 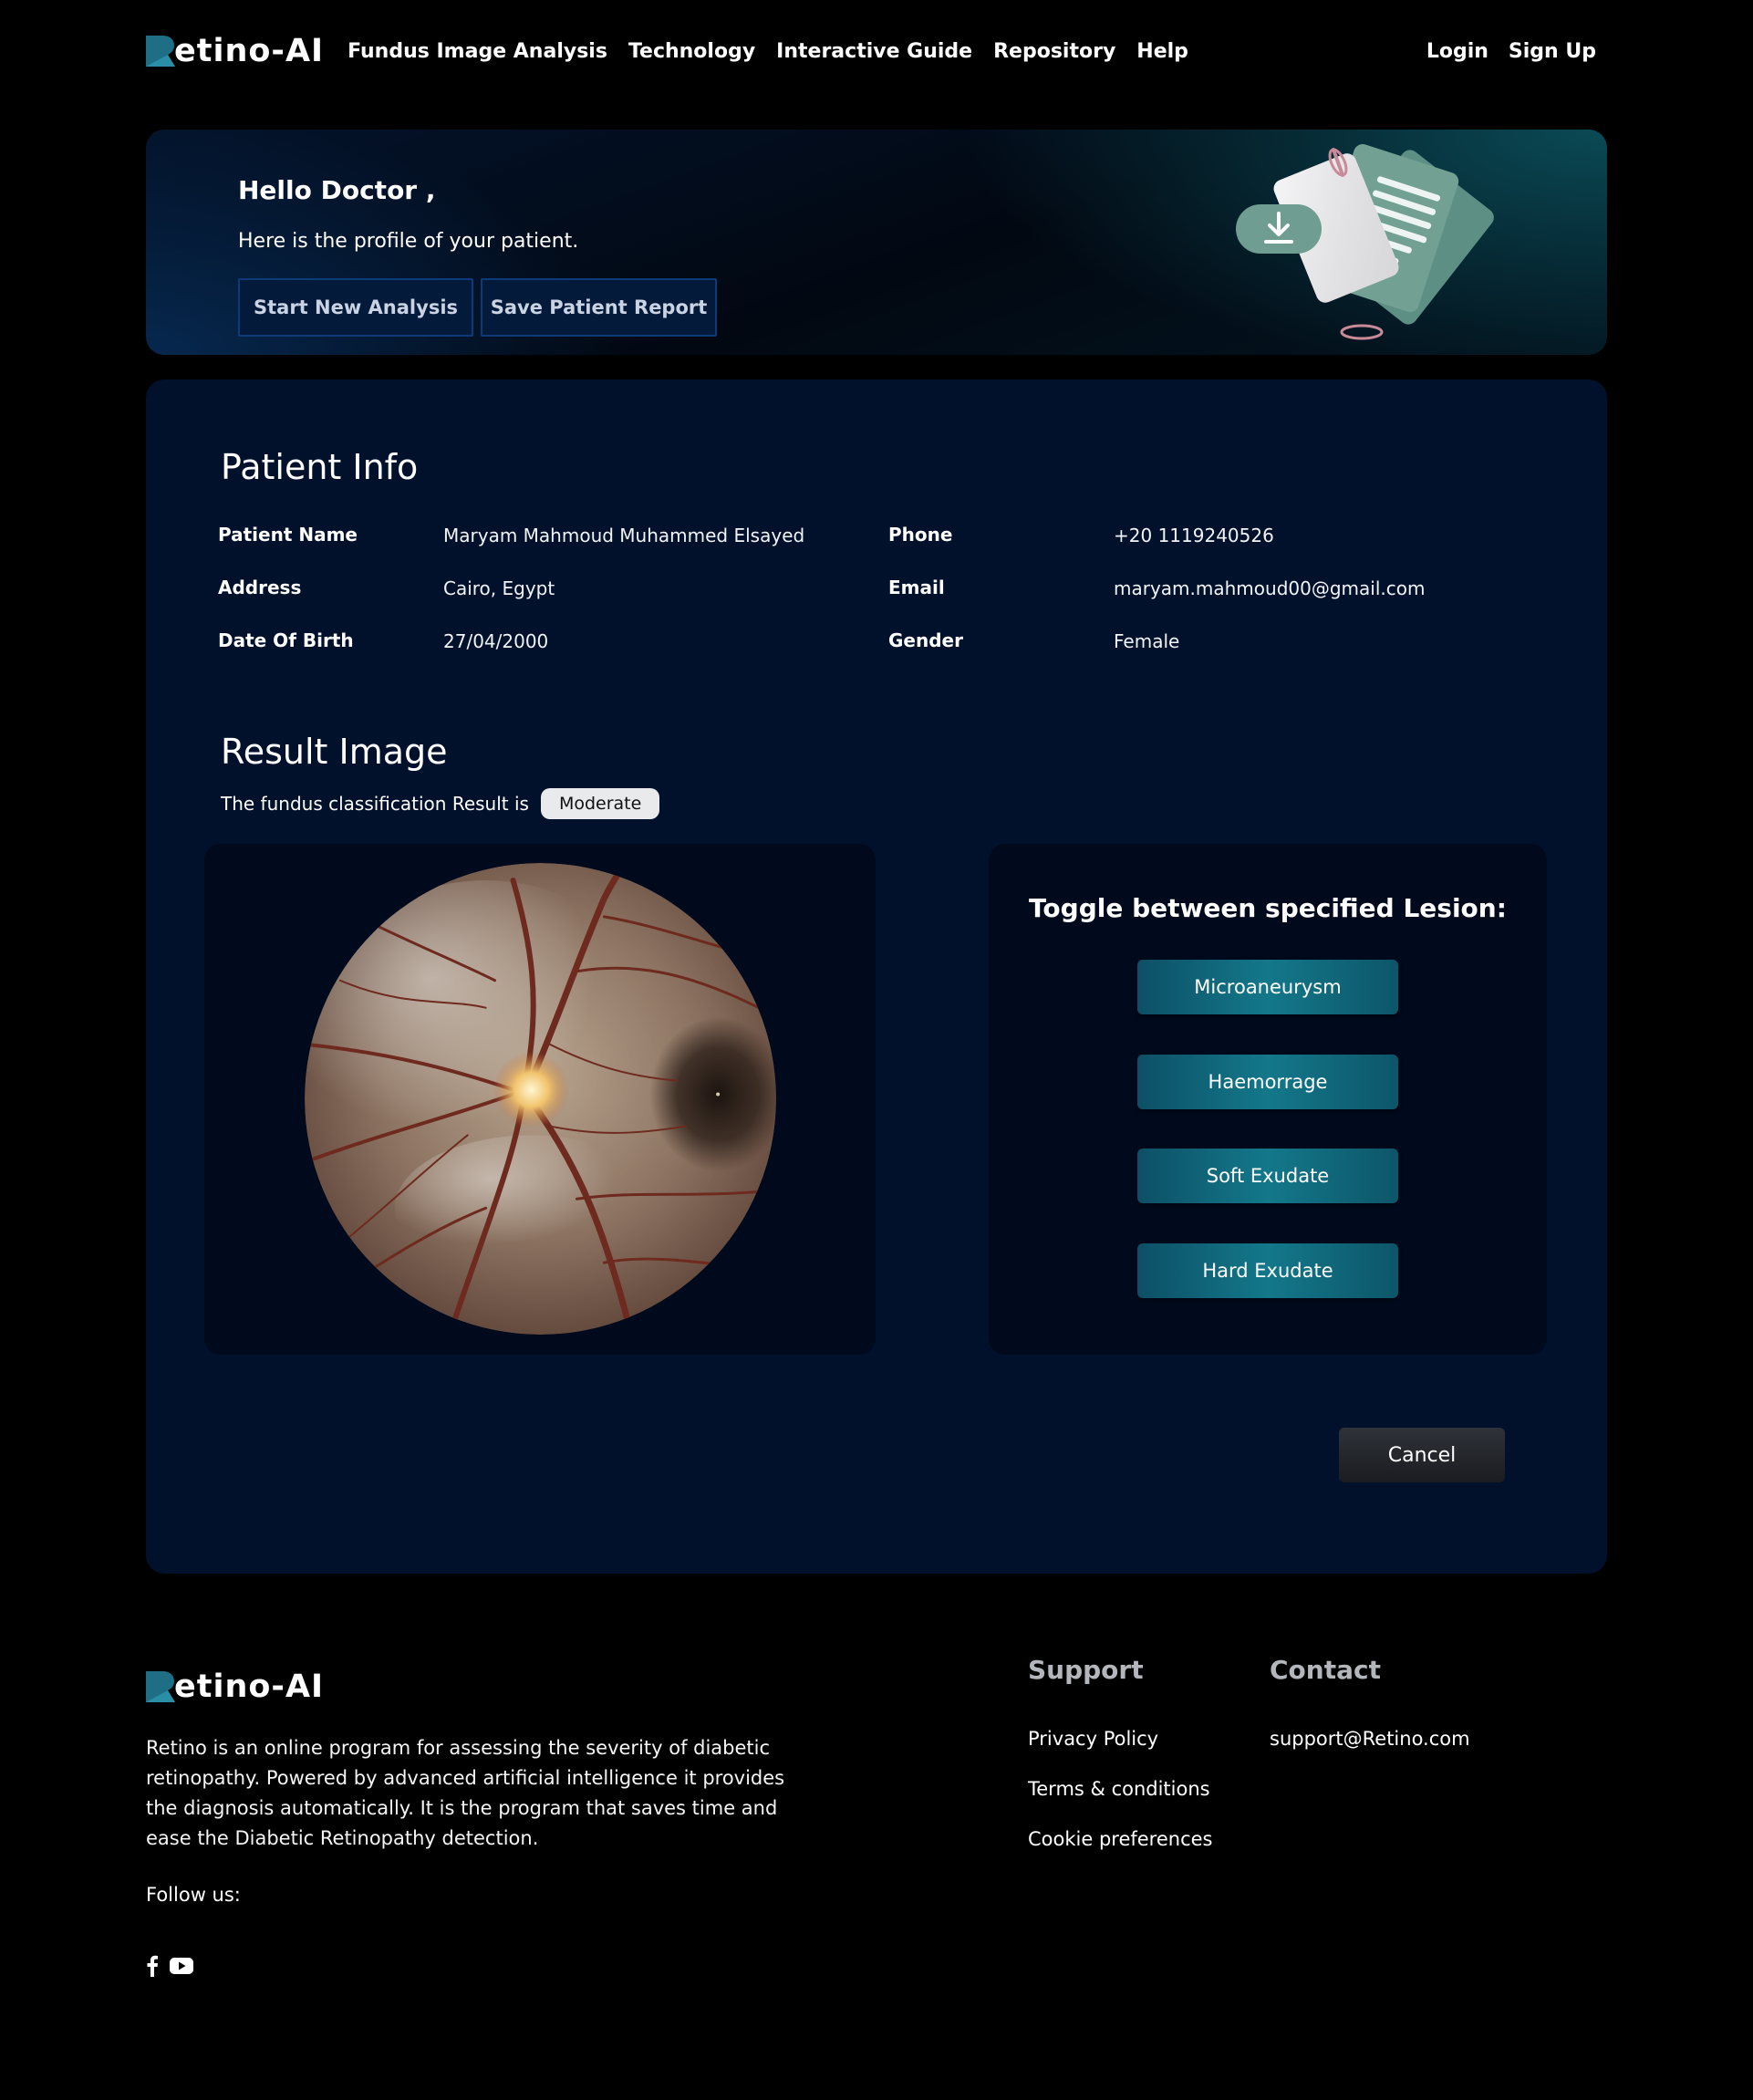 What do you see at coordinates (1267, 987) in the screenshot?
I see `microaneurysm-button: Microaneurysm` at bounding box center [1267, 987].